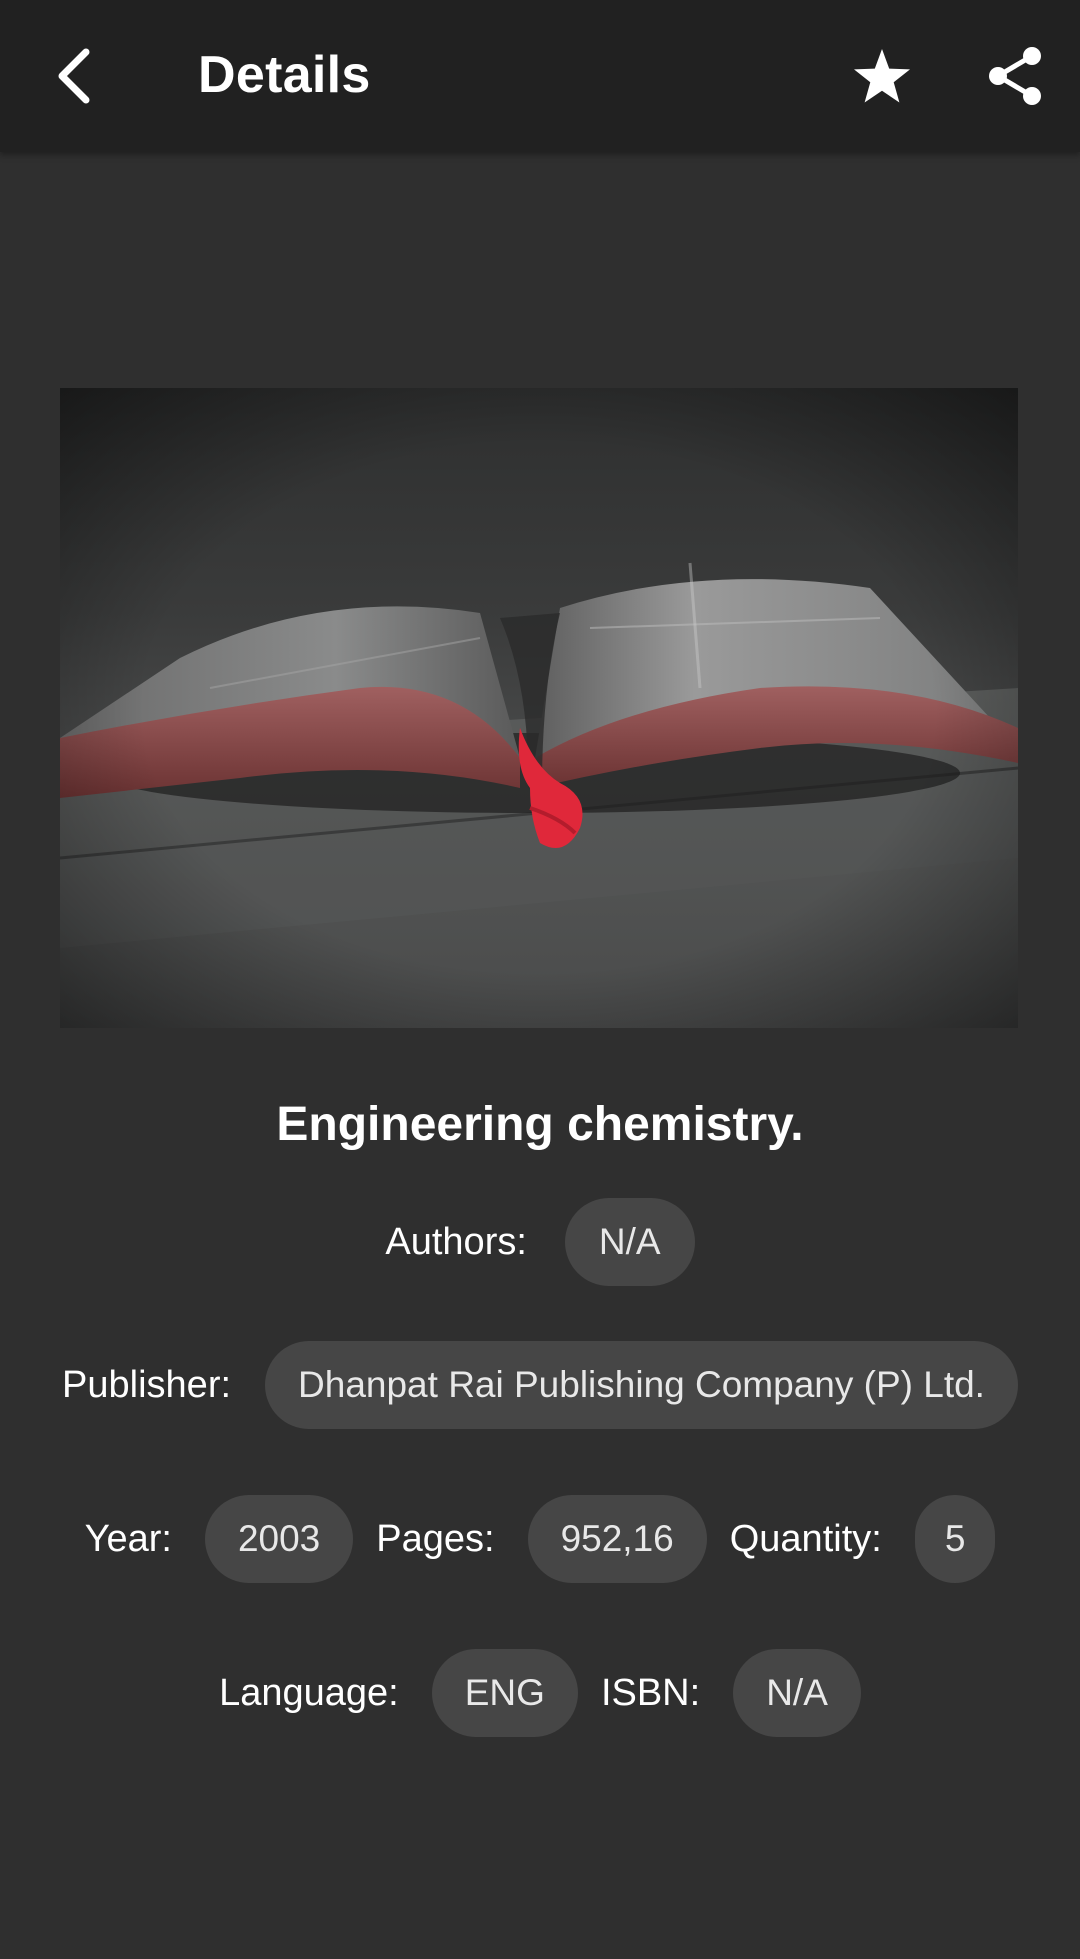  What do you see at coordinates (284, 75) in the screenshot?
I see `page-title: Details` at bounding box center [284, 75].